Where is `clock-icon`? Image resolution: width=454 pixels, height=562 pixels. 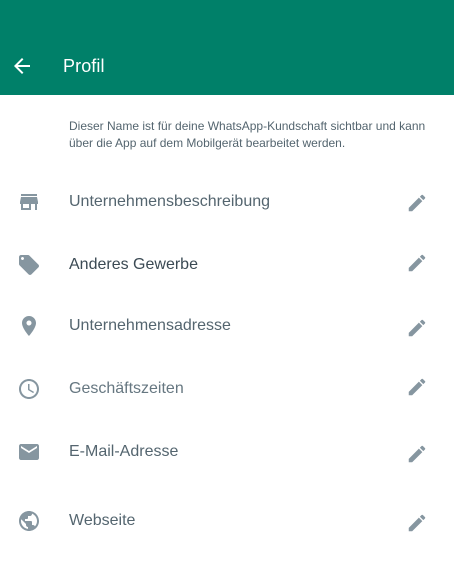 clock-icon is located at coordinates (29, 389).